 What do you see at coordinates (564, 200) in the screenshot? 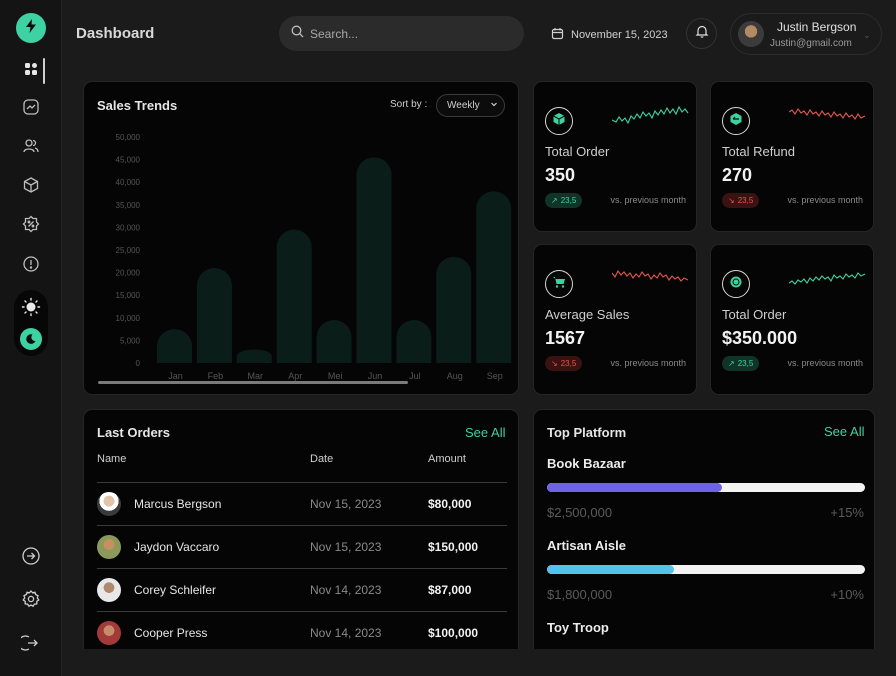
I see `change-badge: ↗ 23,5` at bounding box center [564, 200].